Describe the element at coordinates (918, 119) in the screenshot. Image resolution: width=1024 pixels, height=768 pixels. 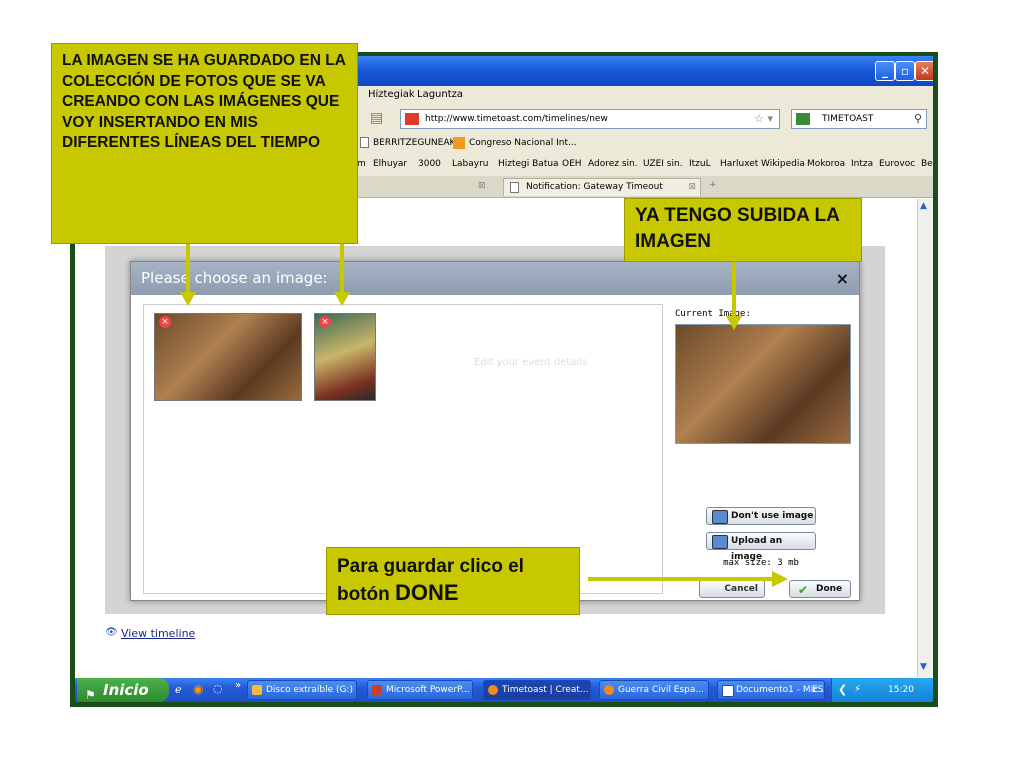
I see `magnifier-icon: ⚲` at that location.